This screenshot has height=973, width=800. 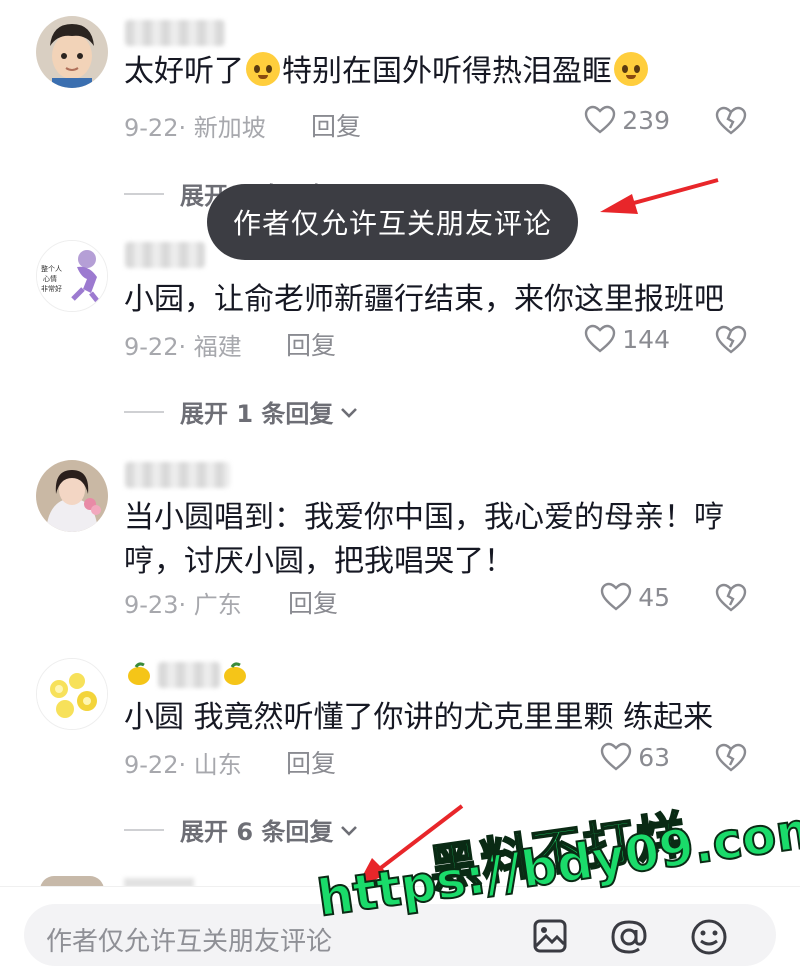 I want to click on image-button, so click(x=550, y=938).